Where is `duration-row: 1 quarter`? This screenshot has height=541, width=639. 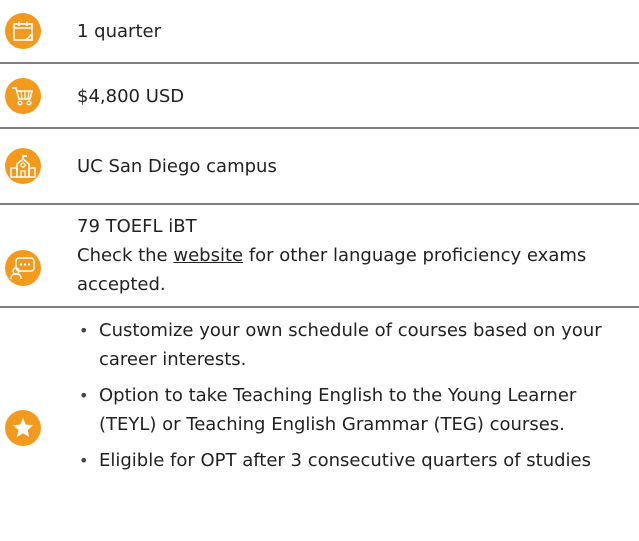
duration-row: 1 quarter is located at coordinates (319, 31).